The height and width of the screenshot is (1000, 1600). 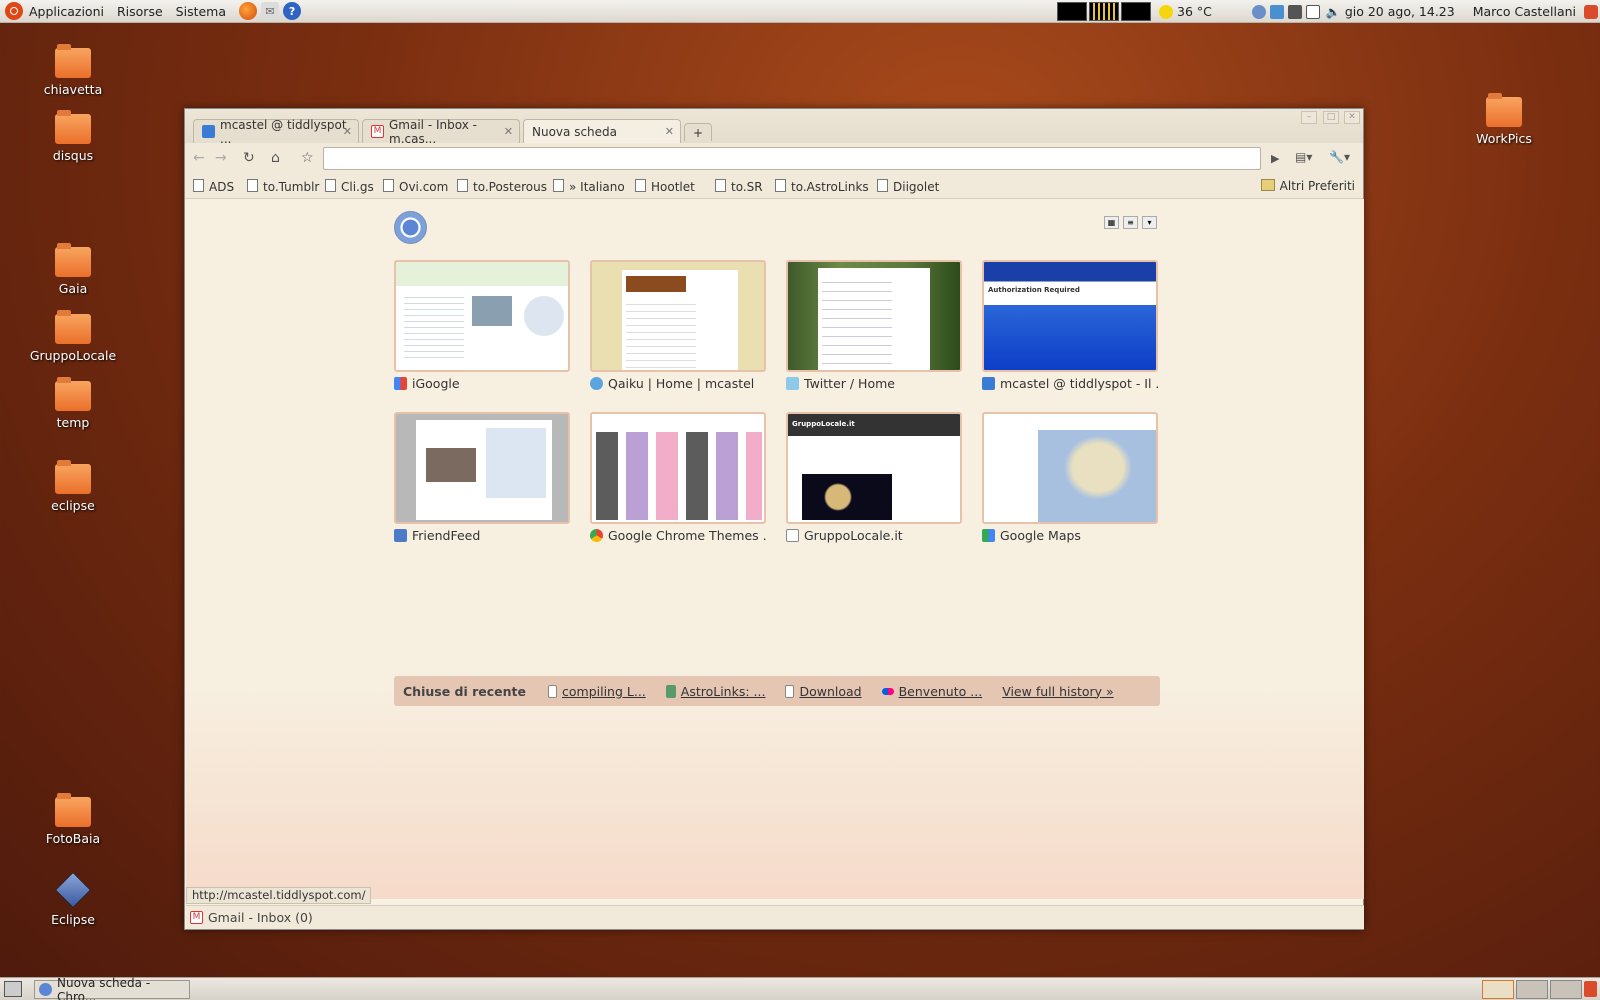 What do you see at coordinates (279, 895) in the screenshot?
I see `status-bubble: http://mcastel.tiddlyspot.com/` at bounding box center [279, 895].